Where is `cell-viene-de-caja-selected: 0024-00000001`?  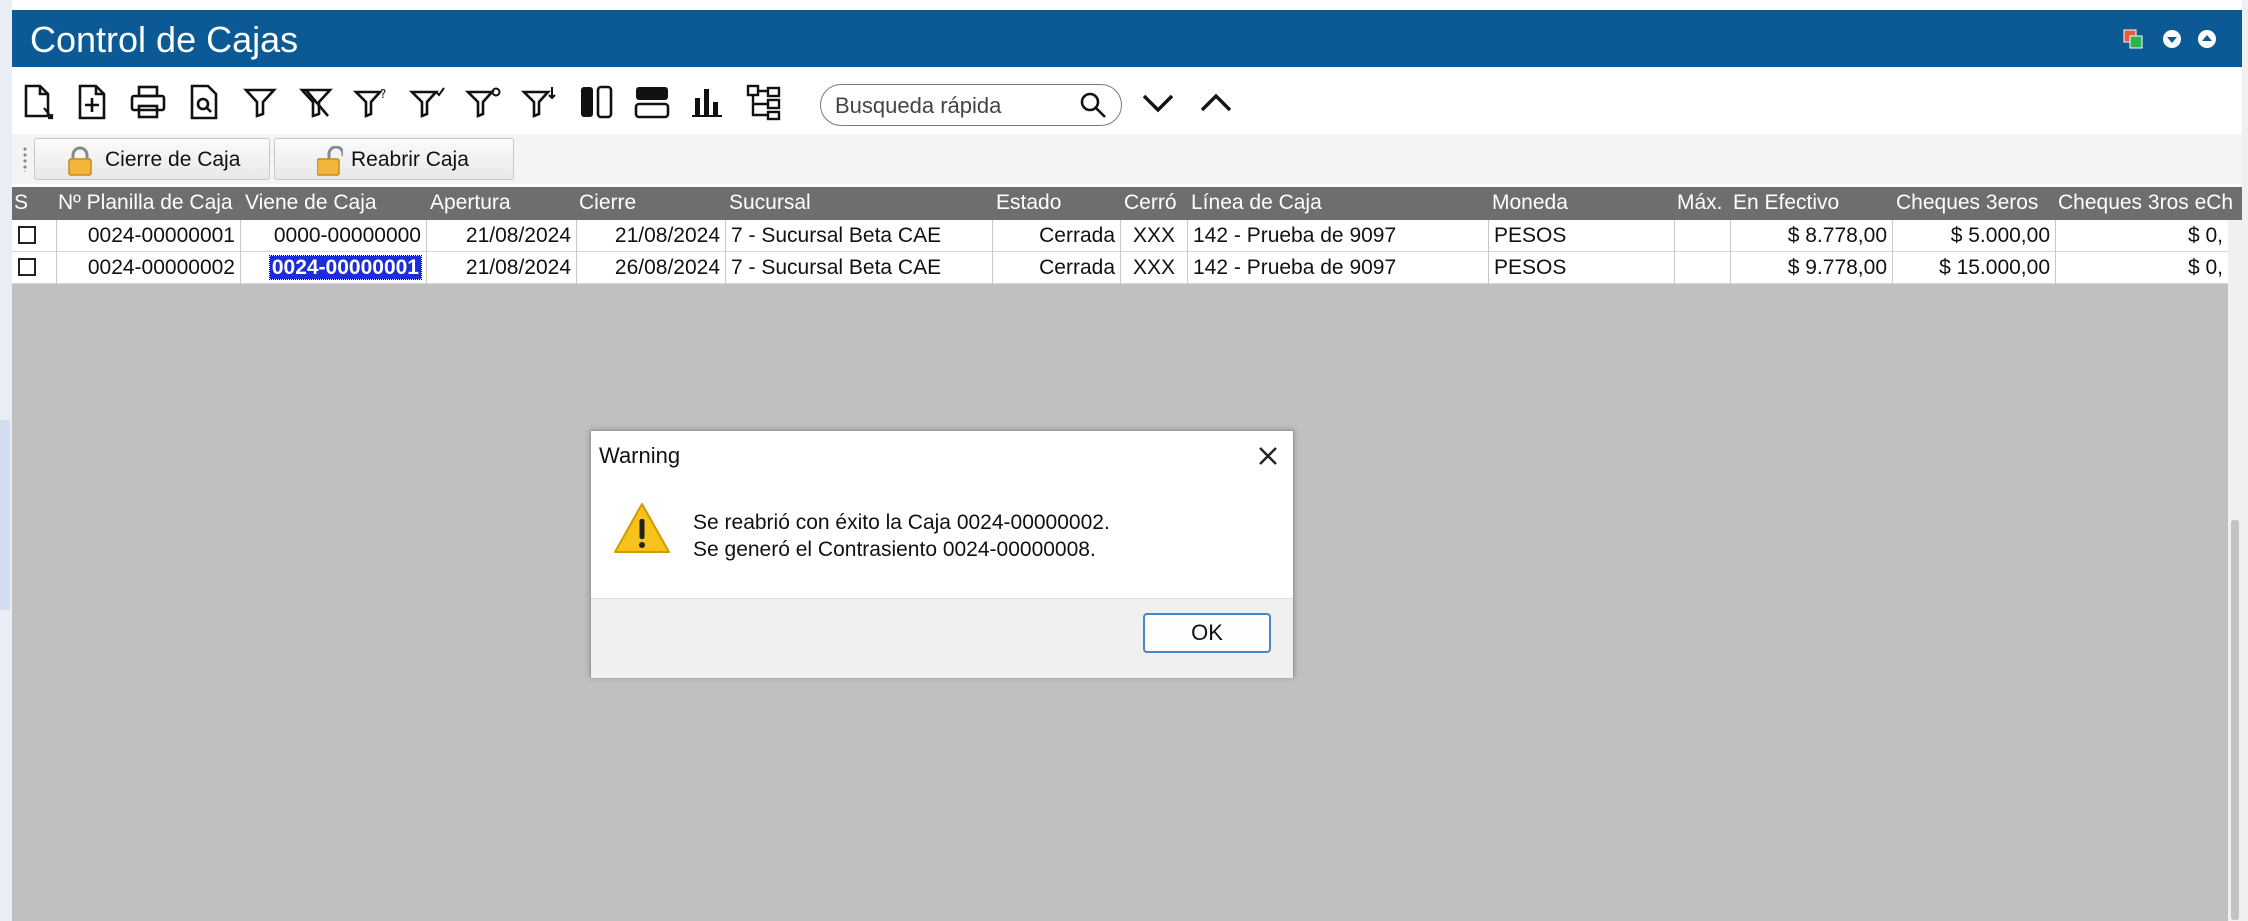 cell-viene-de-caja-selected: 0024-00000001 is located at coordinates (334, 268).